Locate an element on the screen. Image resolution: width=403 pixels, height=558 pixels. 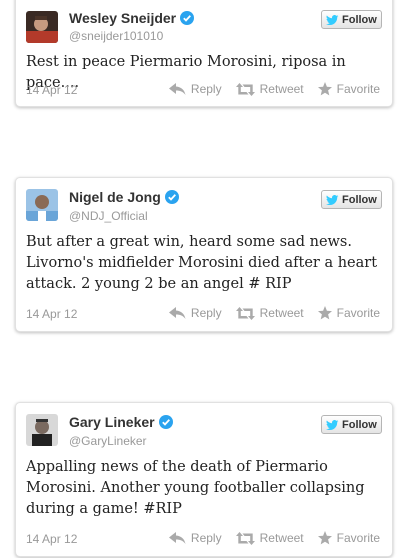
user-name: Wesley Sneijder is located at coordinates (132, 18).